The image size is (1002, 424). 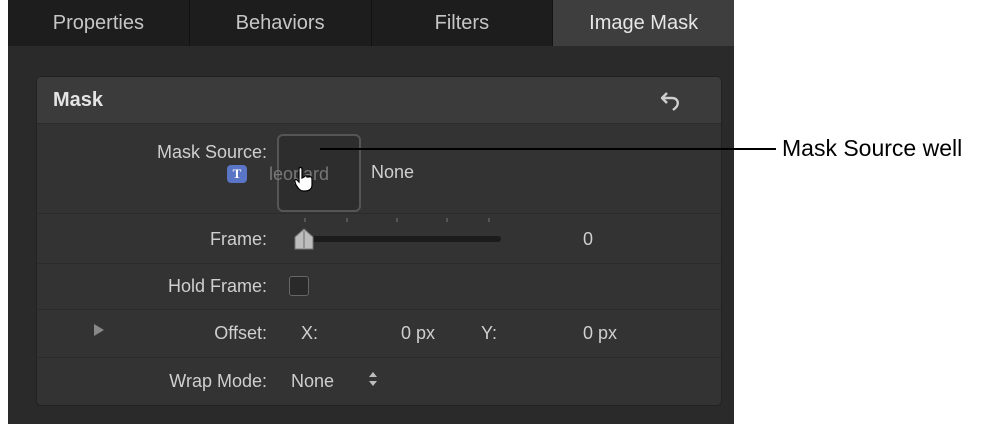 I want to click on tab-image-mask: Image Mask, so click(x=643, y=23).